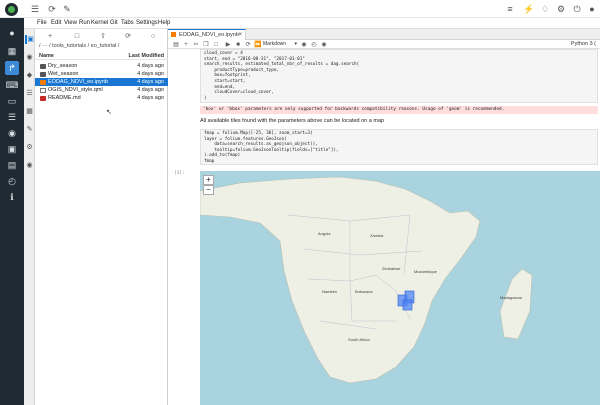 This screenshot has width=600, height=405. What do you see at coordinates (29, 147) in the screenshot?
I see `debugger-tab-icon: ⚙` at bounding box center [29, 147].